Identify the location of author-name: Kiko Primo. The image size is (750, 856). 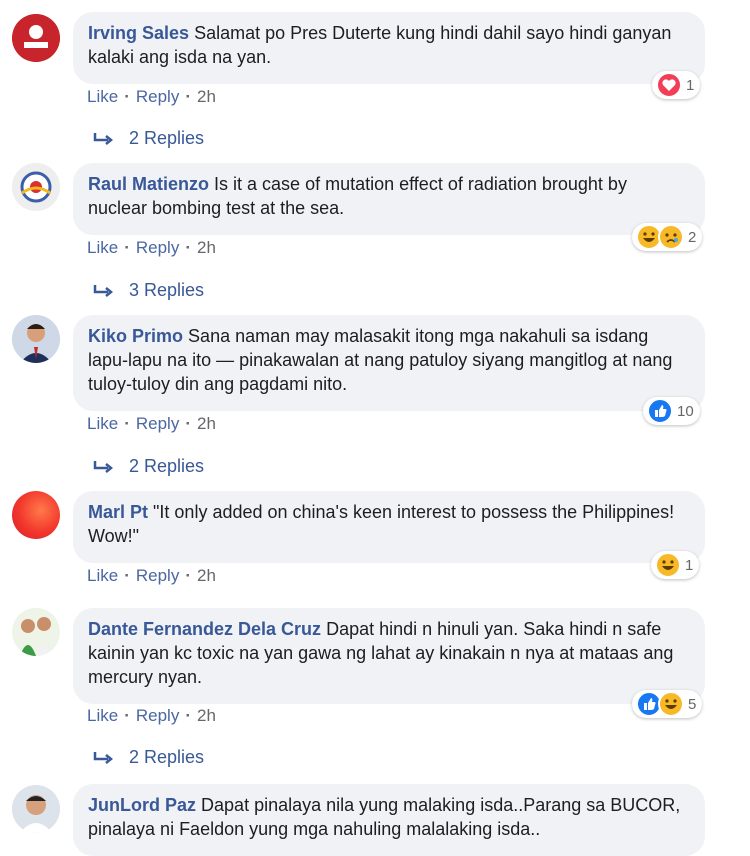
(135, 336).